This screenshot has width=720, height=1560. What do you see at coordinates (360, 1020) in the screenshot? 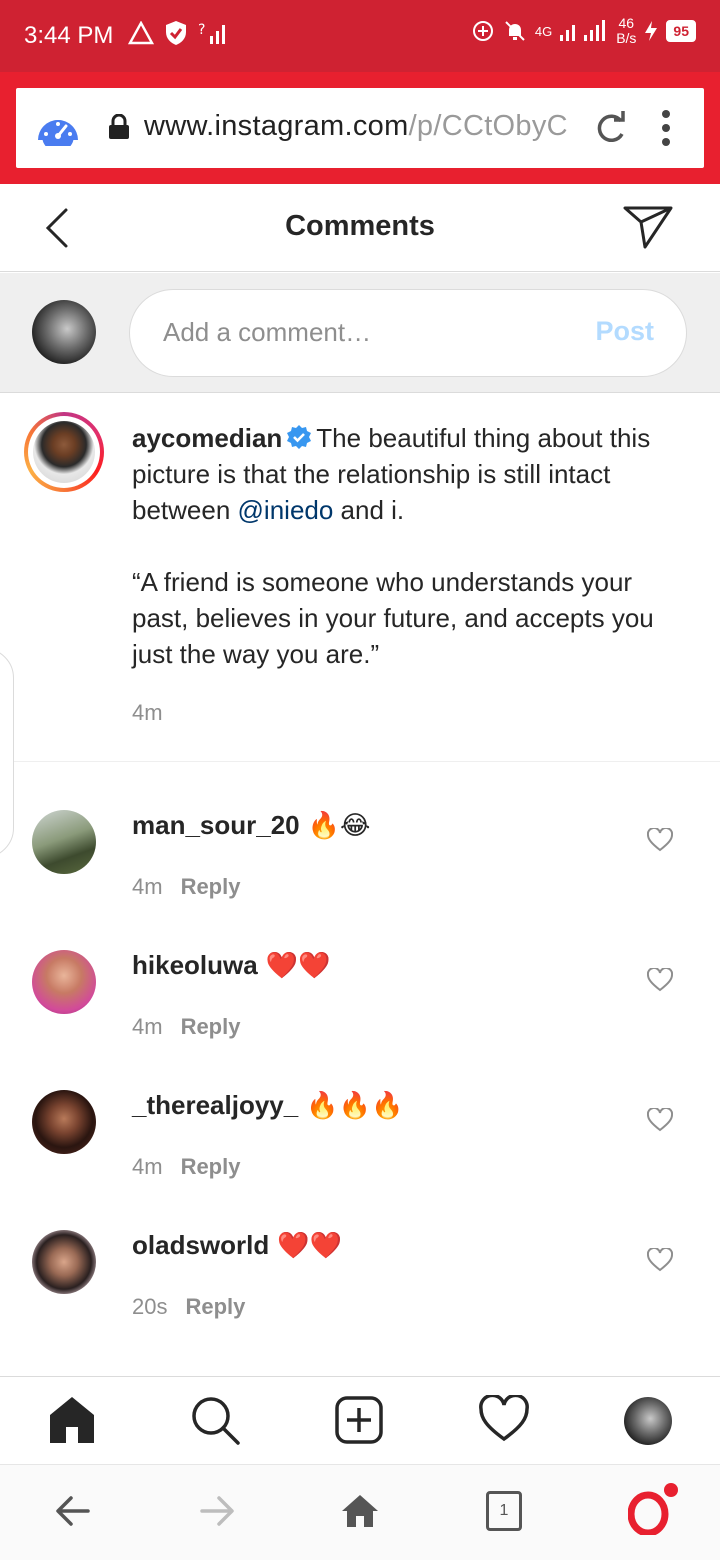
I see `comment-item: hikeoluwa ❤️❤️ 4m Reply` at bounding box center [360, 1020].